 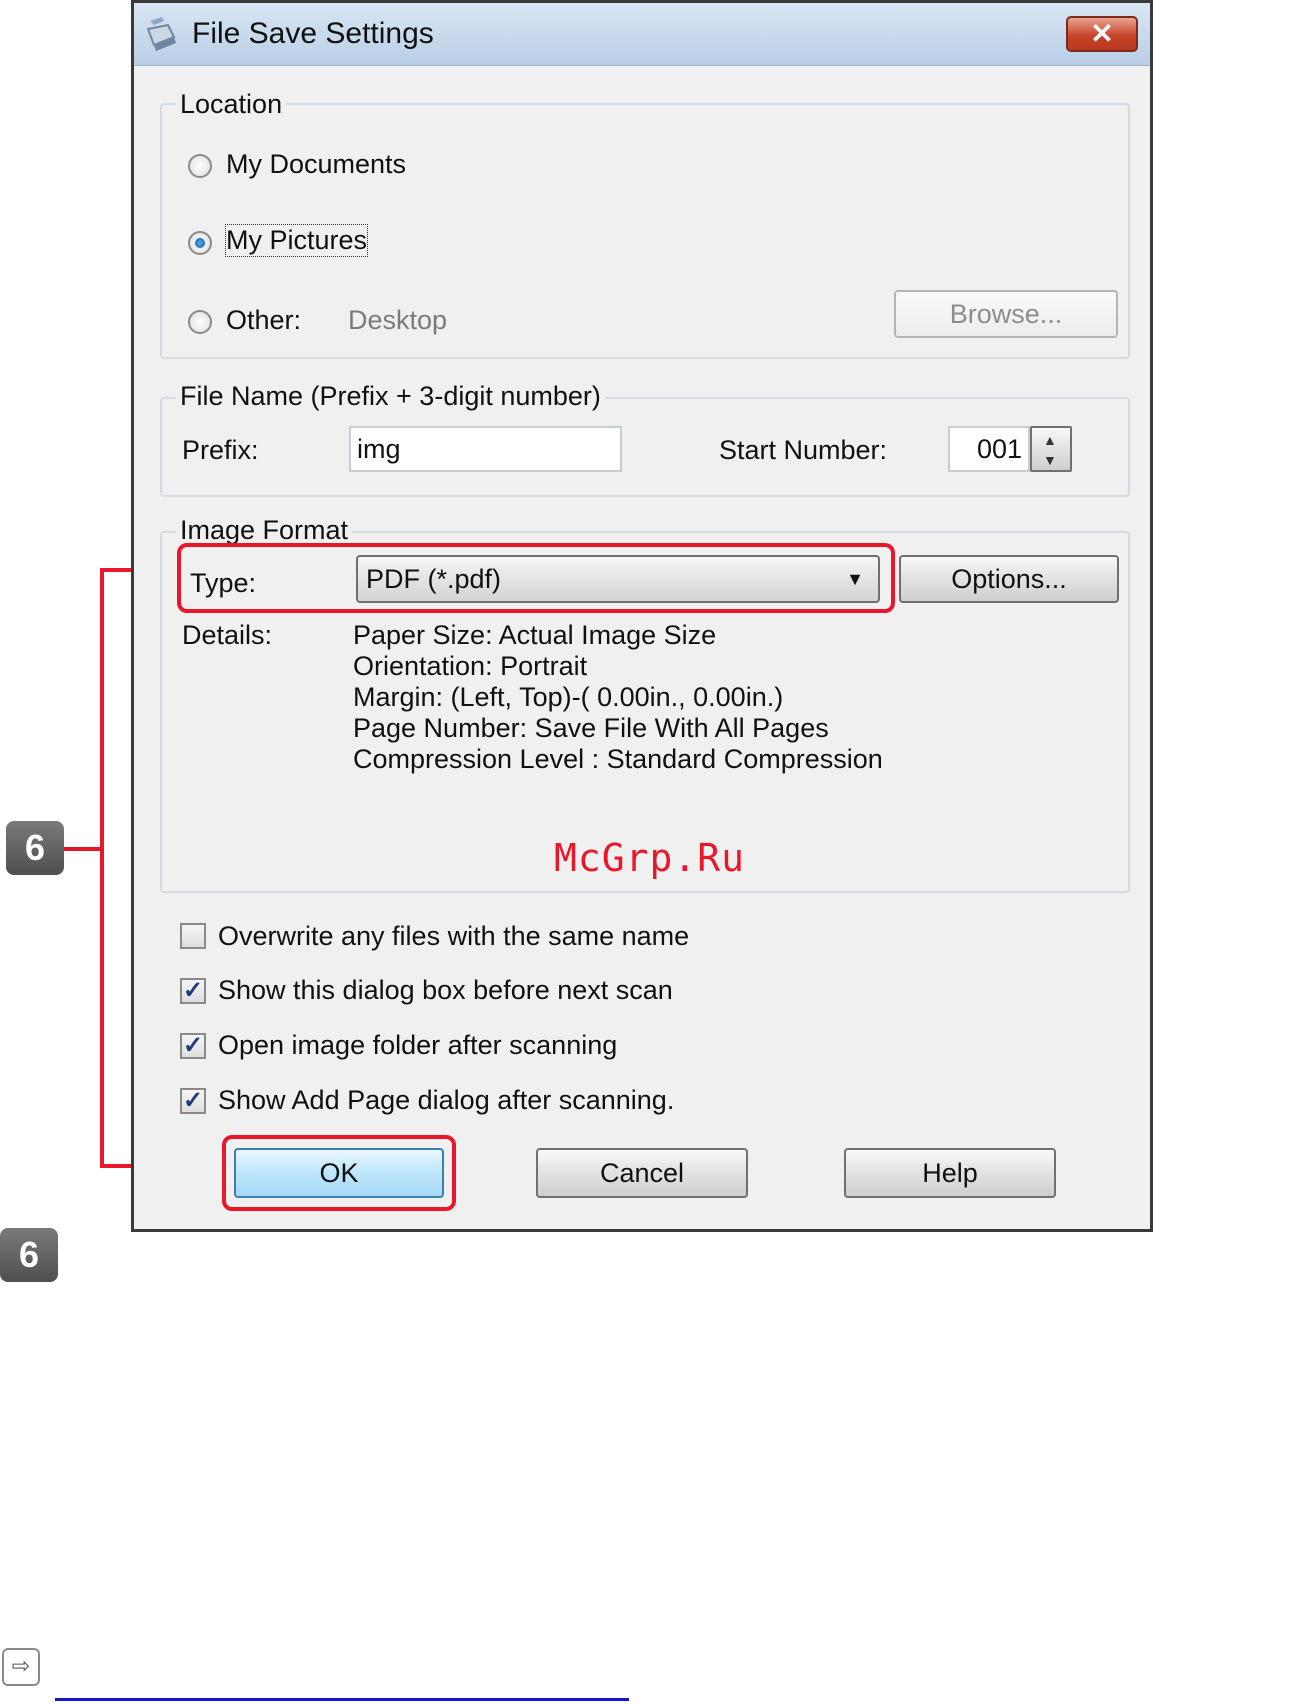 What do you see at coordinates (1050, 460) in the screenshot?
I see `stepper-down-icon: ▼` at bounding box center [1050, 460].